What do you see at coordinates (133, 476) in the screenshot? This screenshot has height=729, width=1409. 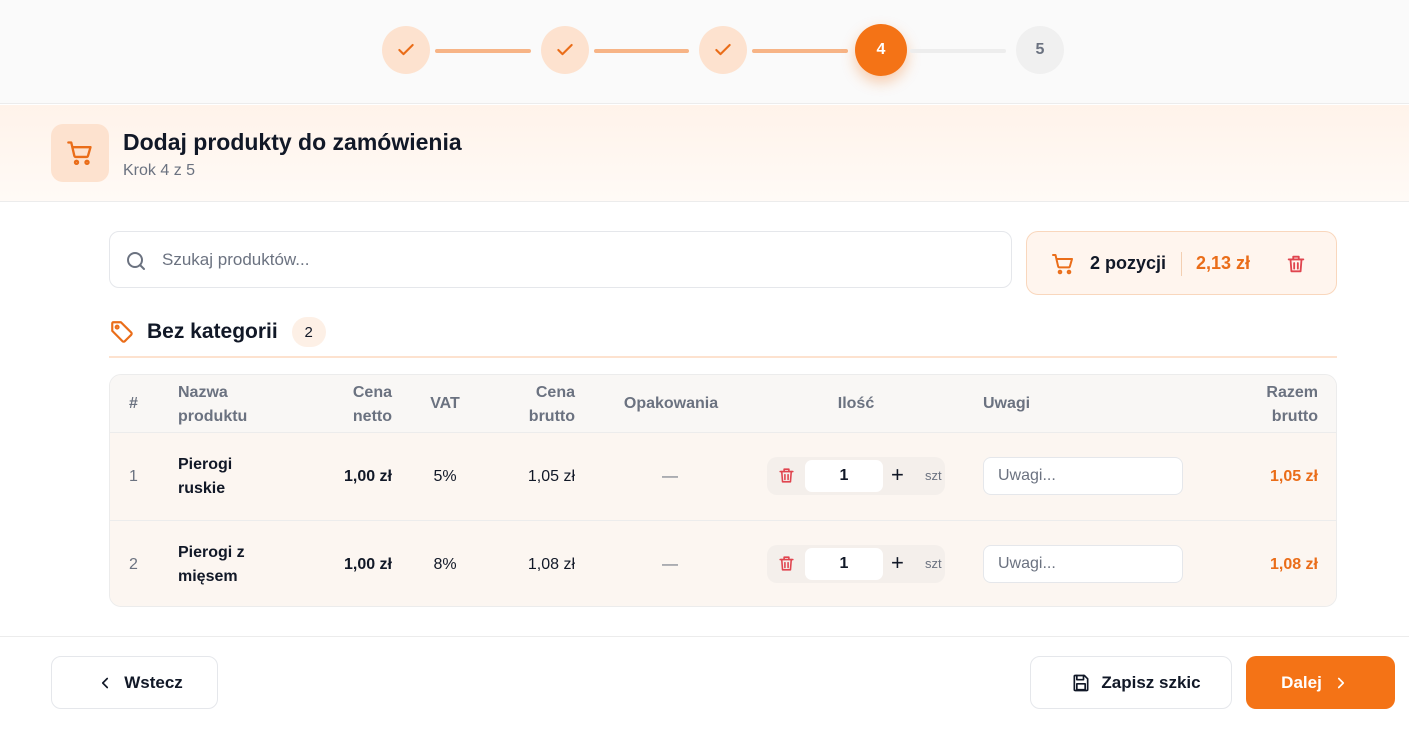 I see `row-number: 1` at bounding box center [133, 476].